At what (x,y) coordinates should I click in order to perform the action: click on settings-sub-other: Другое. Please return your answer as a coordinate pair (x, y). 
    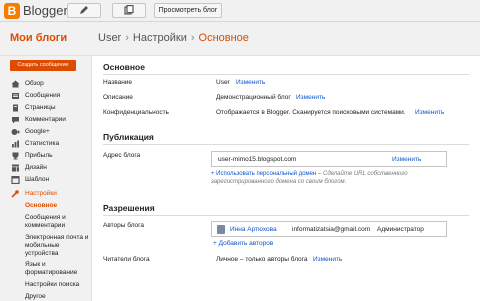
    Looking at the image, I should click on (35, 297).